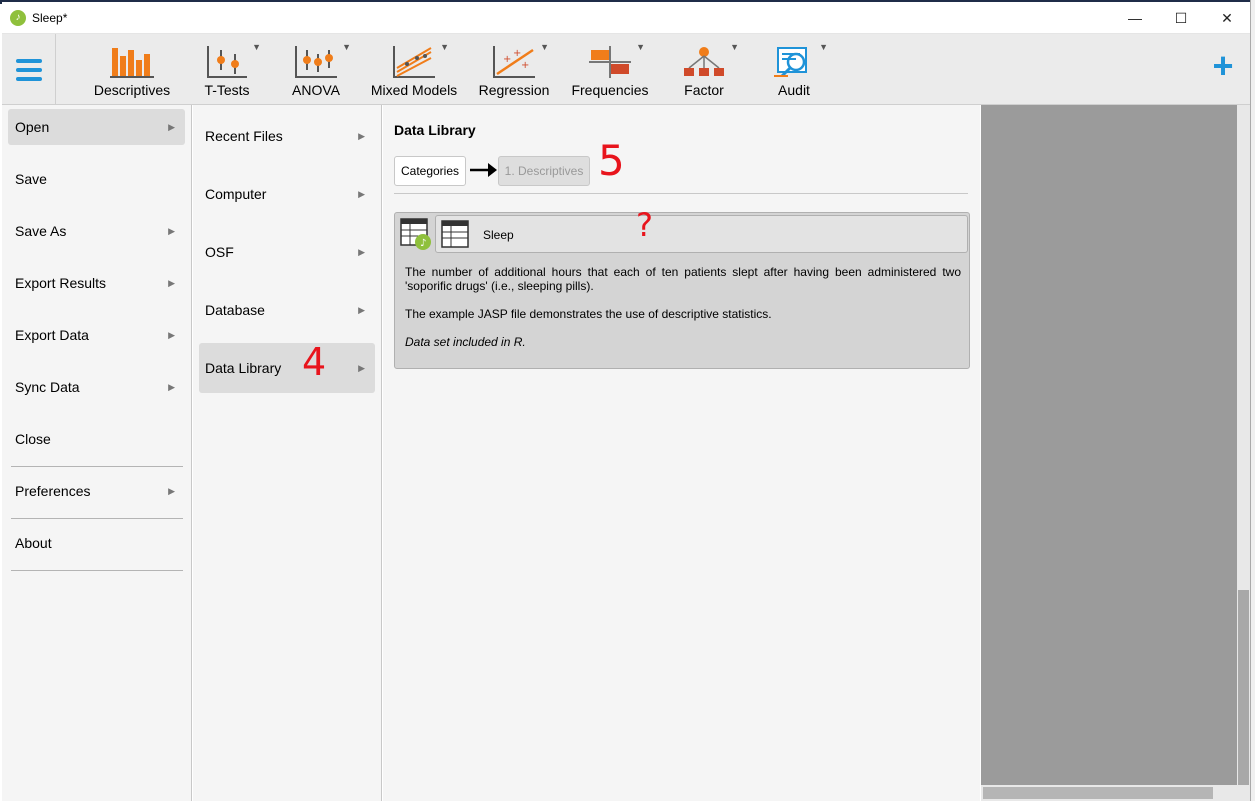 This screenshot has height=801, width=1255. What do you see at coordinates (41, 231) in the screenshot?
I see `menu-item-save-as-label: Save As` at bounding box center [41, 231].